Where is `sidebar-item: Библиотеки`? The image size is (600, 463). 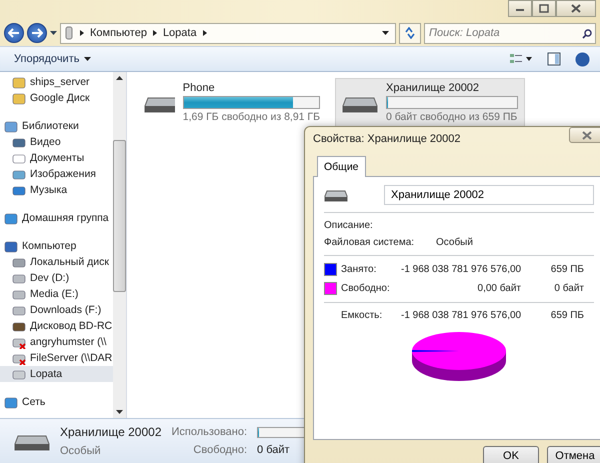 sidebar-item: Библиотеки is located at coordinates (56, 126).